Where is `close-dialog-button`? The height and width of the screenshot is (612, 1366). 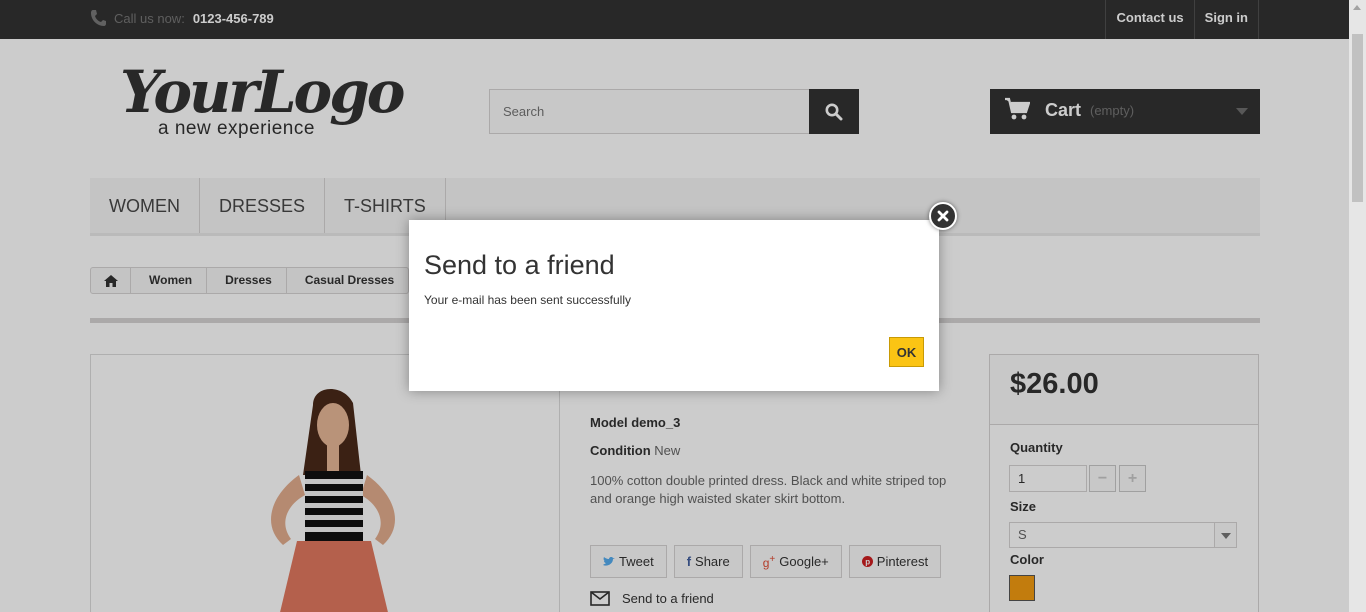
close-dialog-button is located at coordinates (943, 216).